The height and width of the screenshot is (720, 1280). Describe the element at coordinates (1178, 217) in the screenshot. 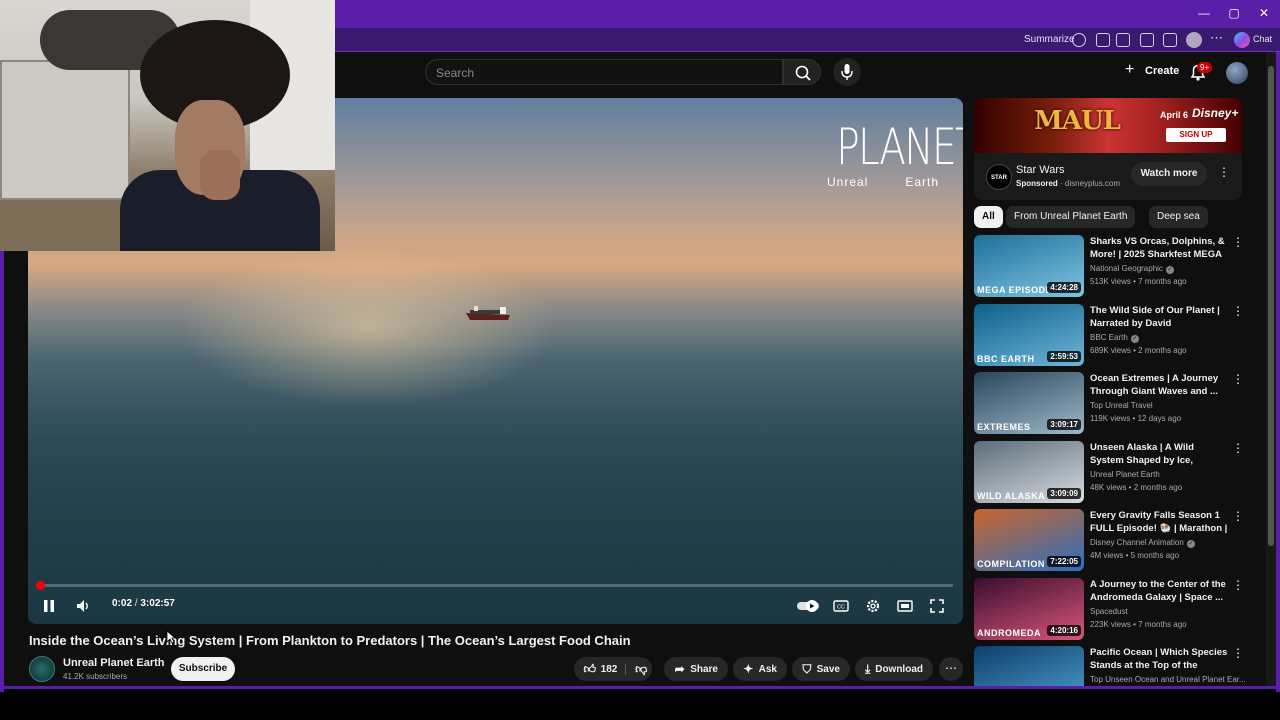

I see `chip-deep-sea: Deep sea` at that location.